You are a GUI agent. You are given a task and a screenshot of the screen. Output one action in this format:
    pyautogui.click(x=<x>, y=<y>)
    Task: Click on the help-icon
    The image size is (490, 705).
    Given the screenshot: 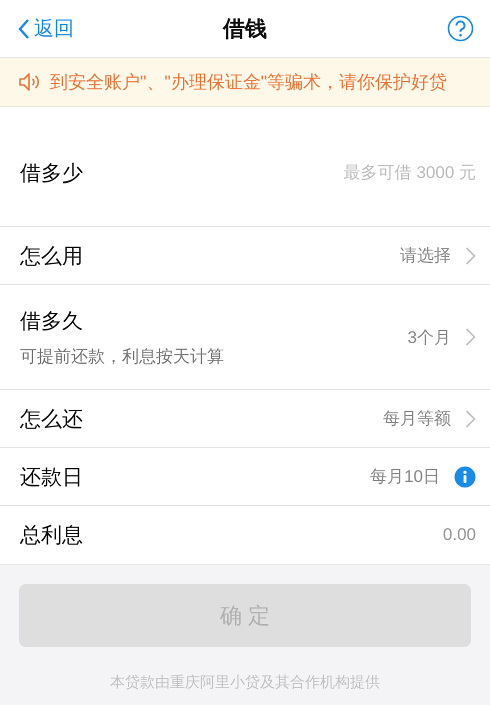 What is the action you would take?
    pyautogui.click(x=460, y=28)
    